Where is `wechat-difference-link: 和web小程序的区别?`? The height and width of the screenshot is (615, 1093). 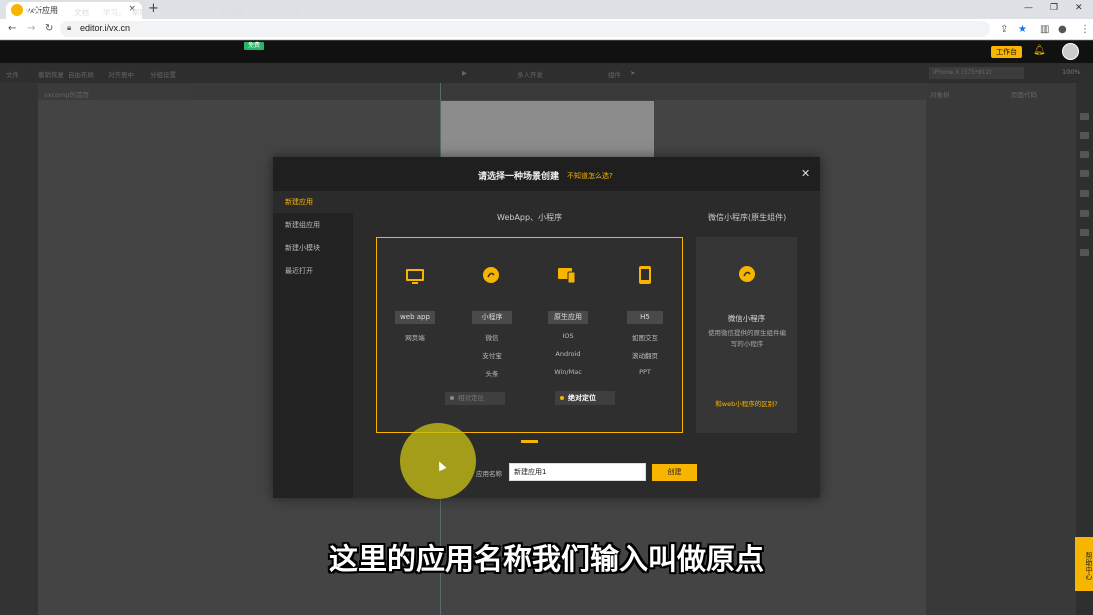 wechat-difference-link: 和web小程序的区别? is located at coordinates (746, 403).